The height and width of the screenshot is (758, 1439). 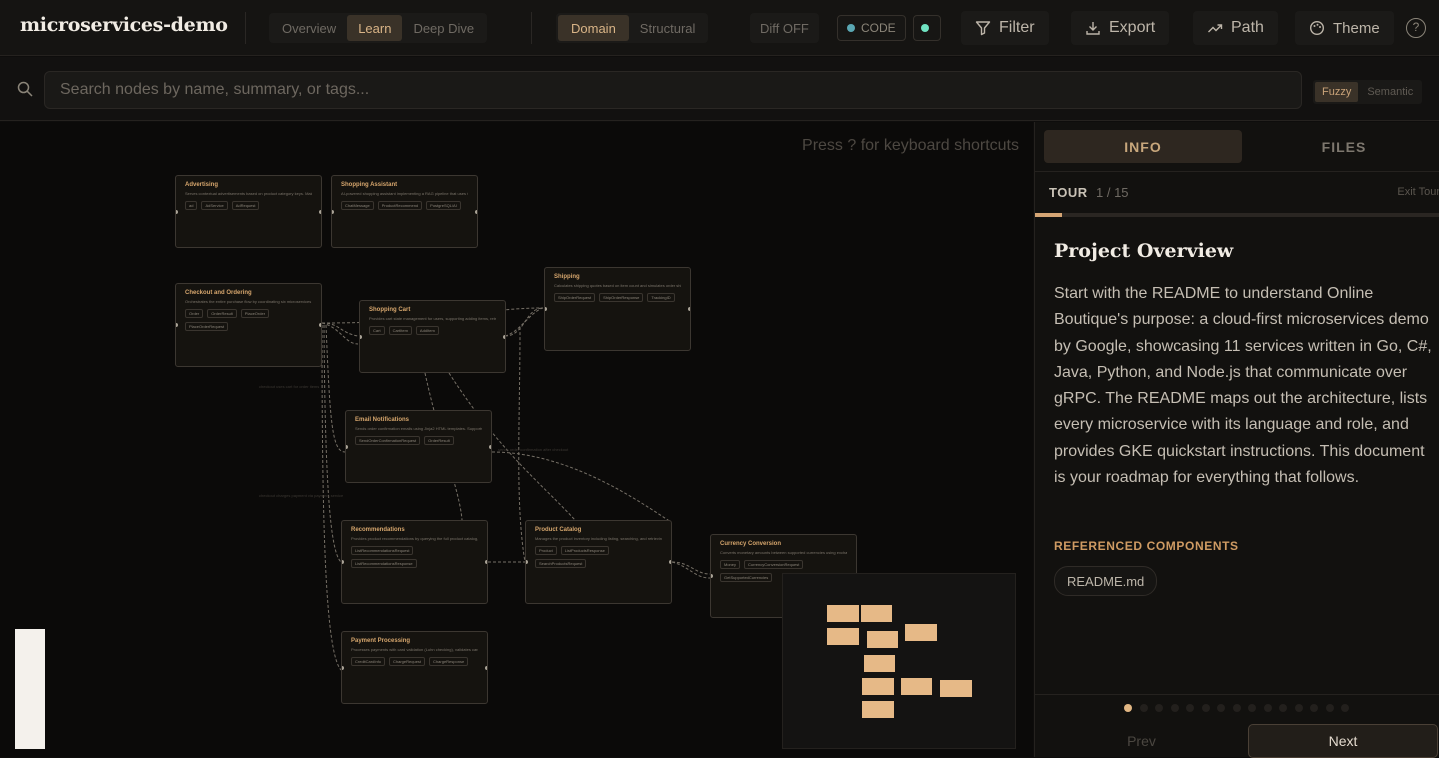 What do you see at coordinates (1418, 192) in the screenshot?
I see `exit-tour-button: Exit Tour` at bounding box center [1418, 192].